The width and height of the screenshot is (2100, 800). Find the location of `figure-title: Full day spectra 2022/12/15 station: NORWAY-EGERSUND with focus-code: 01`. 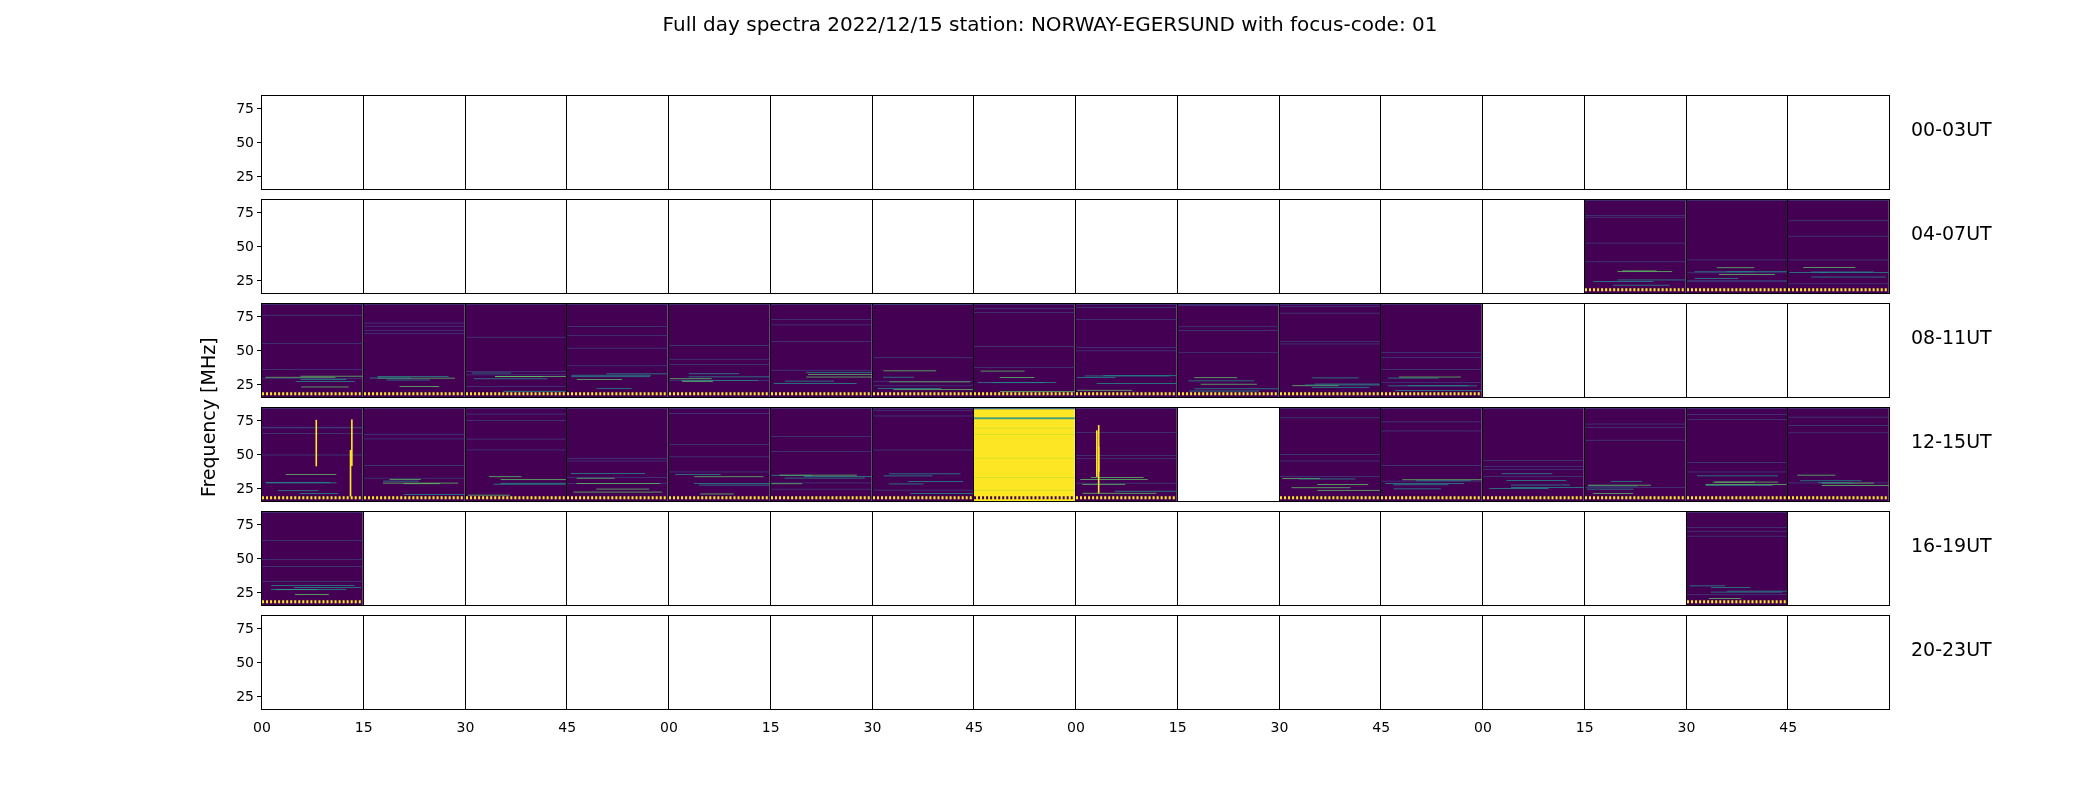

figure-title: Full day spectra 2022/12/15 station: NORWAY-EGERSUND with focus-code: 01 is located at coordinates (1050, 24).